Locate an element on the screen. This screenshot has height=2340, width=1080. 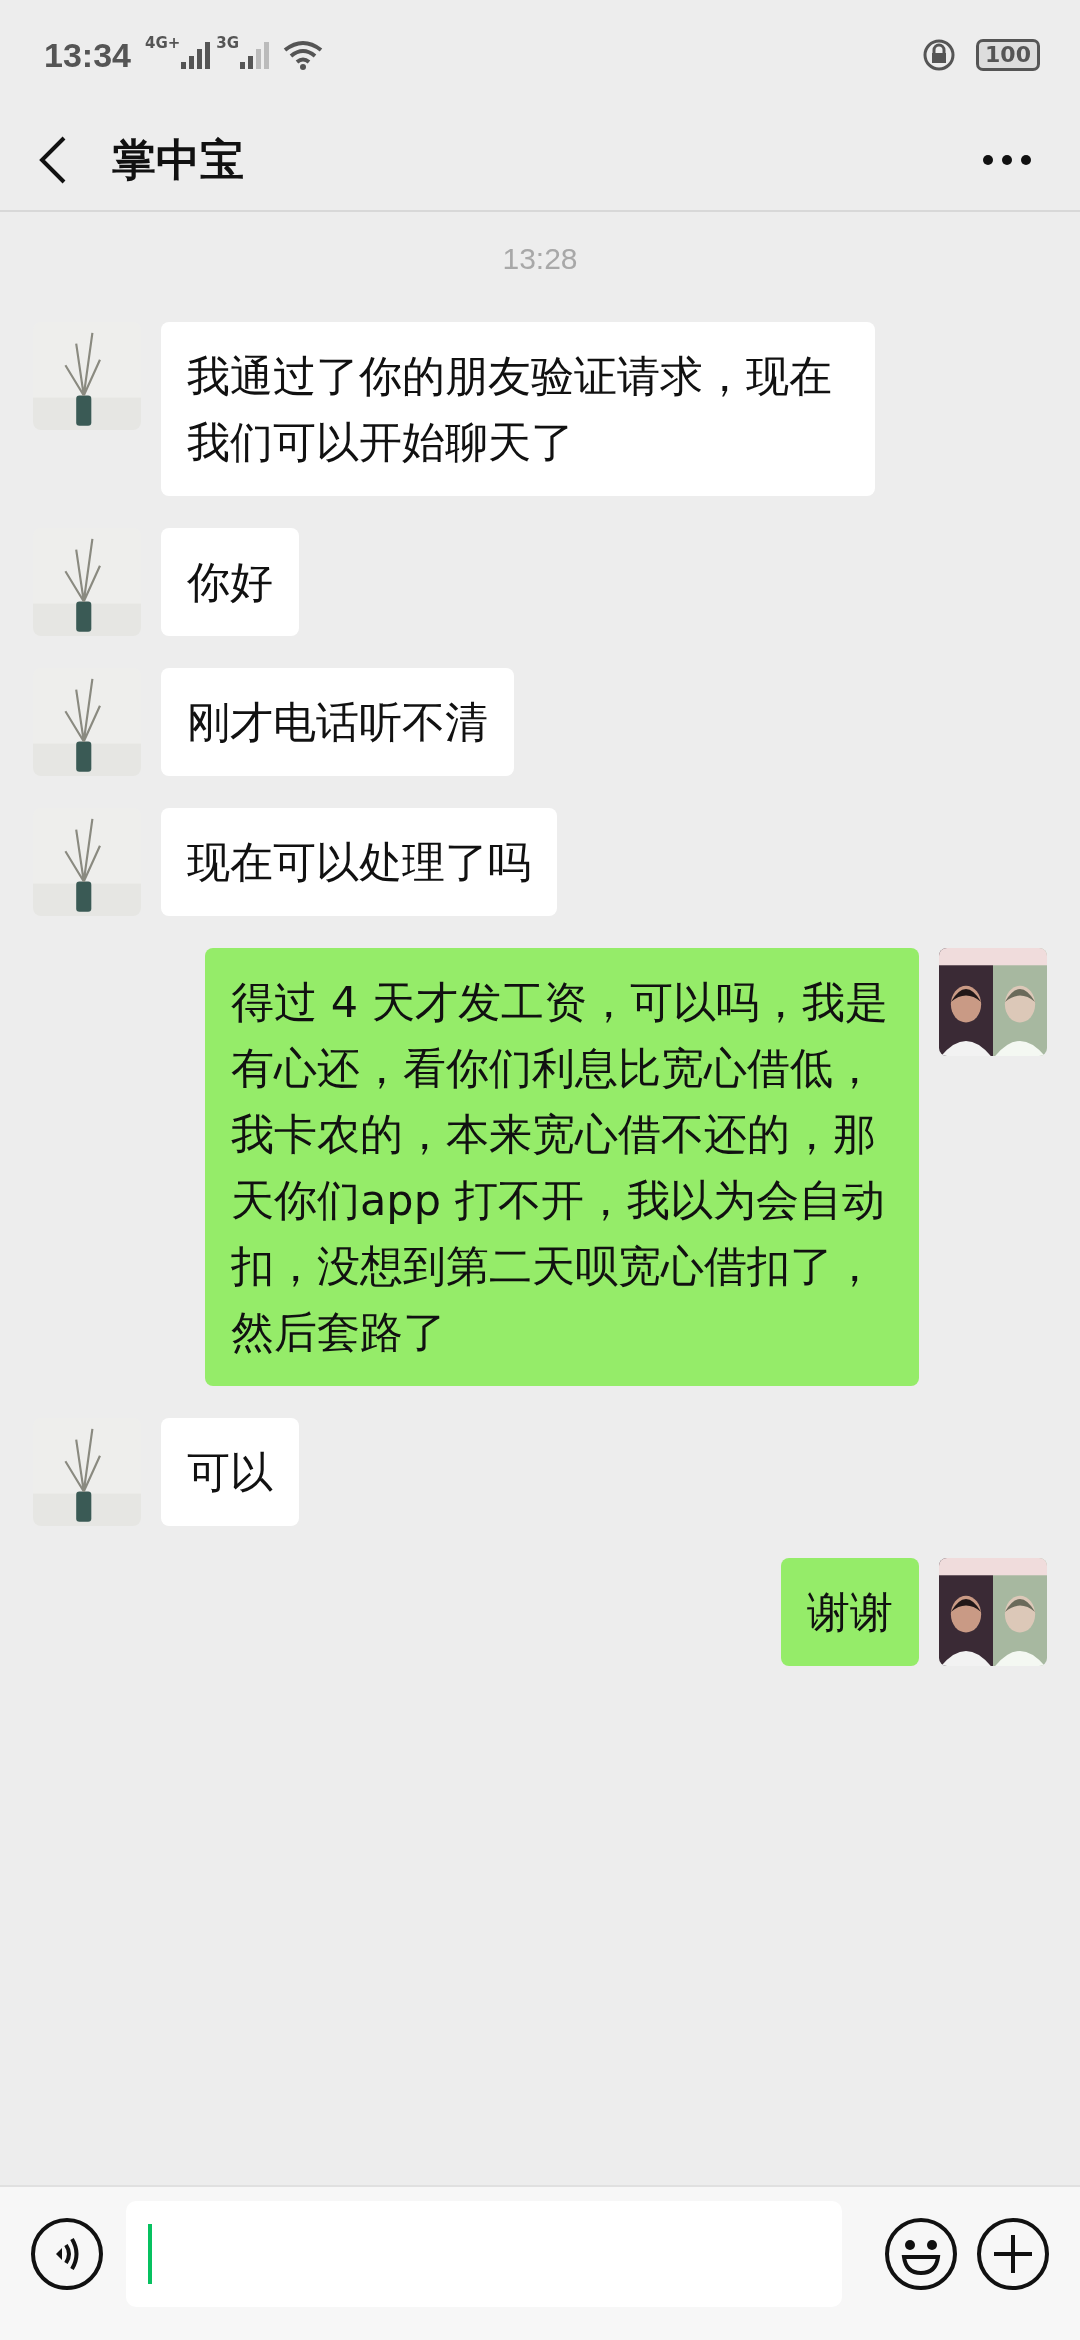
wifi-icon is located at coordinates (303, 55).